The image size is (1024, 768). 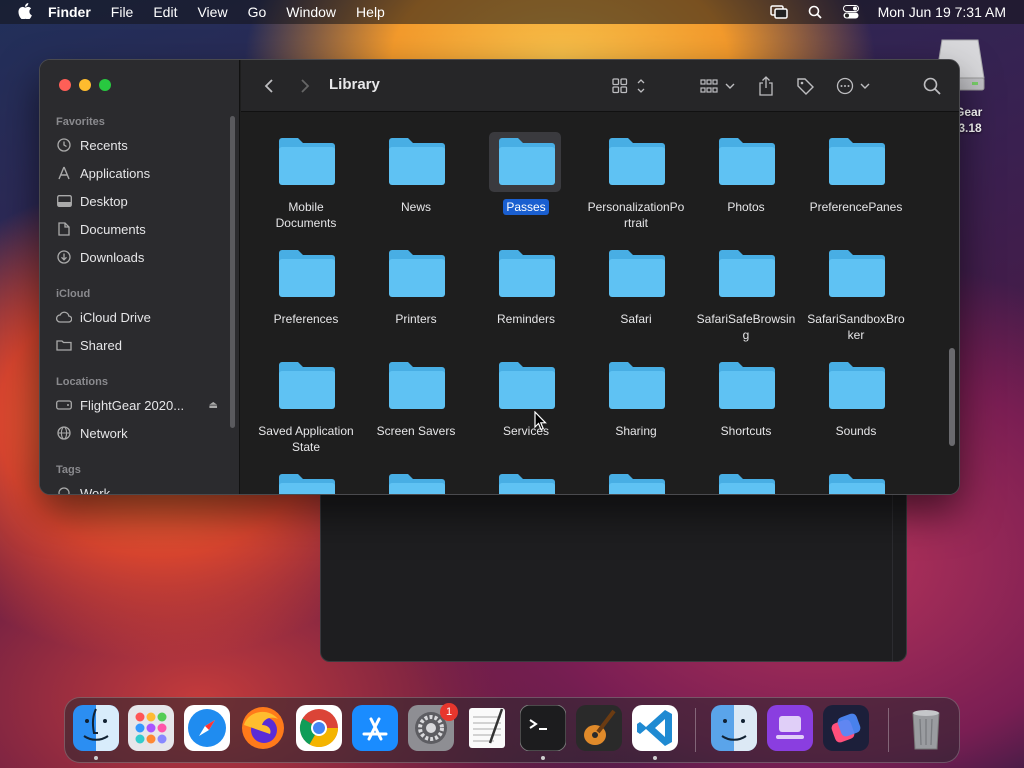 What do you see at coordinates (105, 85) in the screenshot?
I see `zoom-button` at bounding box center [105, 85].